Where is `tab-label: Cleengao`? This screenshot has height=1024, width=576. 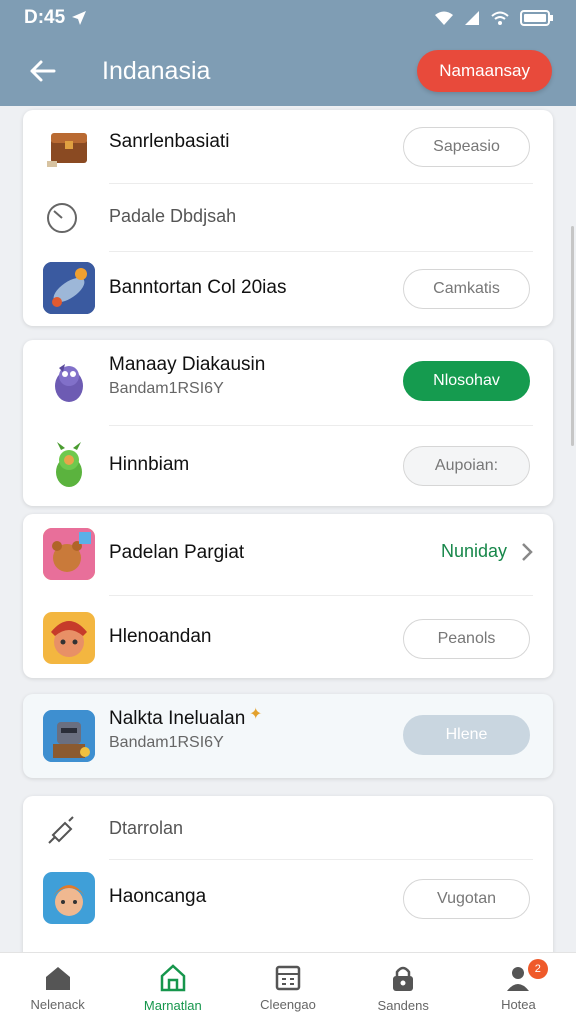 tab-label: Cleengao is located at coordinates (288, 1004).